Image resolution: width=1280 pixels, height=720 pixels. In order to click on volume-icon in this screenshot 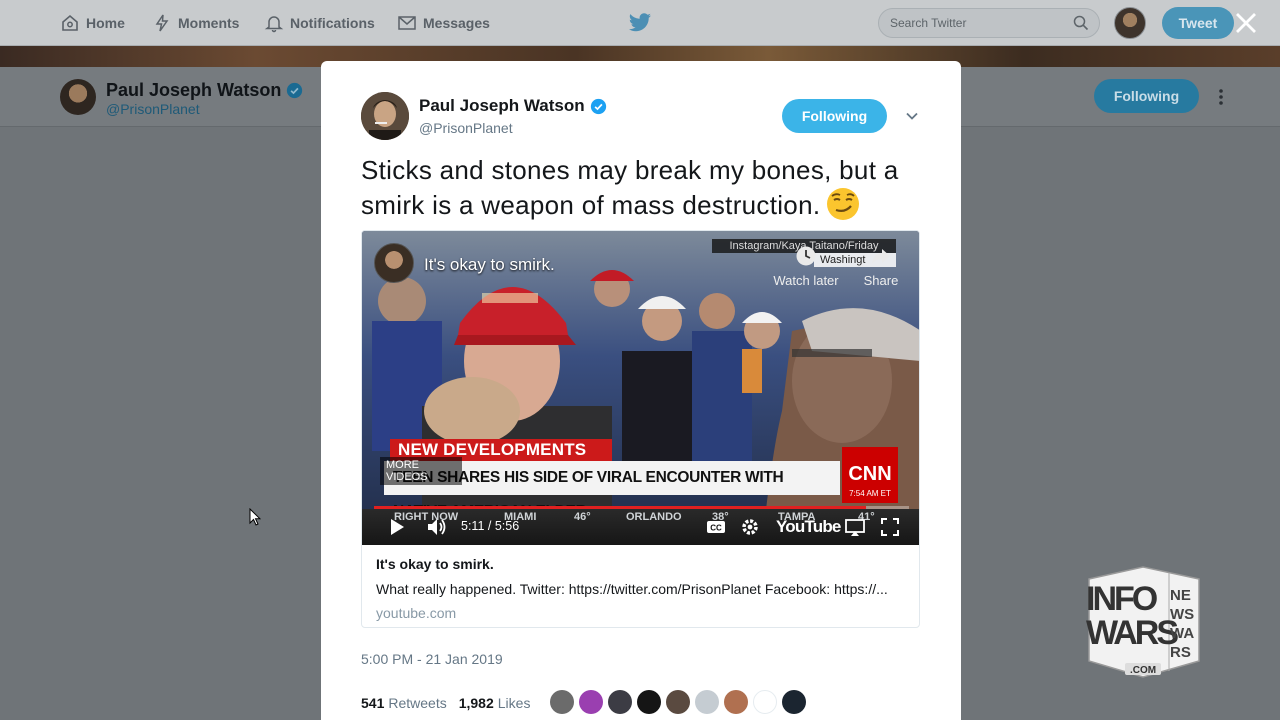, I will do `click(437, 527)`.